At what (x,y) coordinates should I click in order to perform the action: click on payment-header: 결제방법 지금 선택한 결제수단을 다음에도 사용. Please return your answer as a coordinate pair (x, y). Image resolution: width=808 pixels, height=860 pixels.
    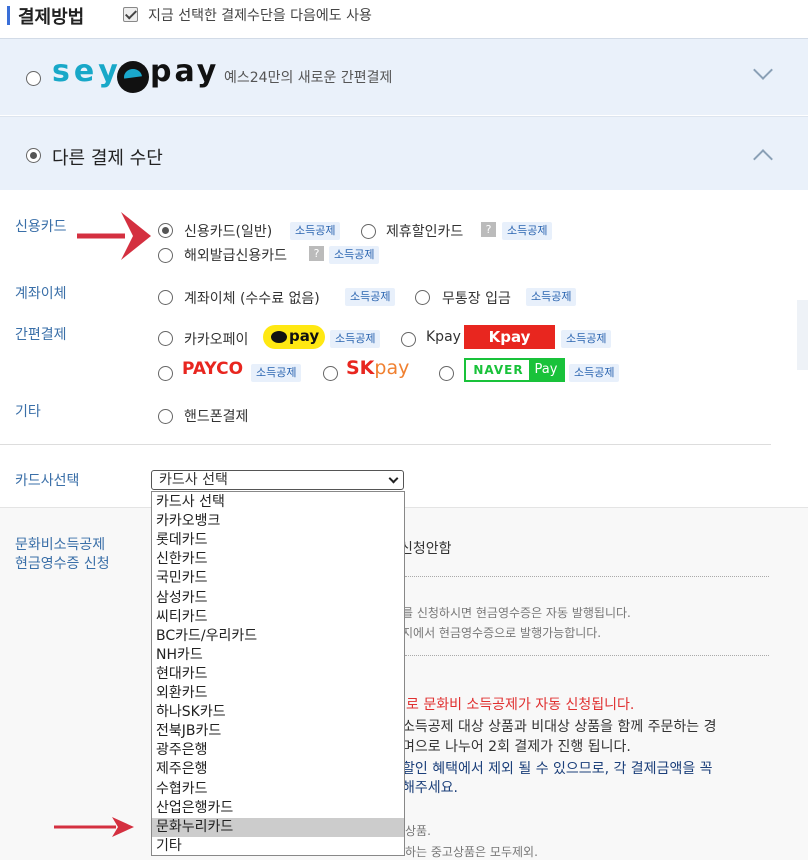
    Looking at the image, I should click on (404, 19).